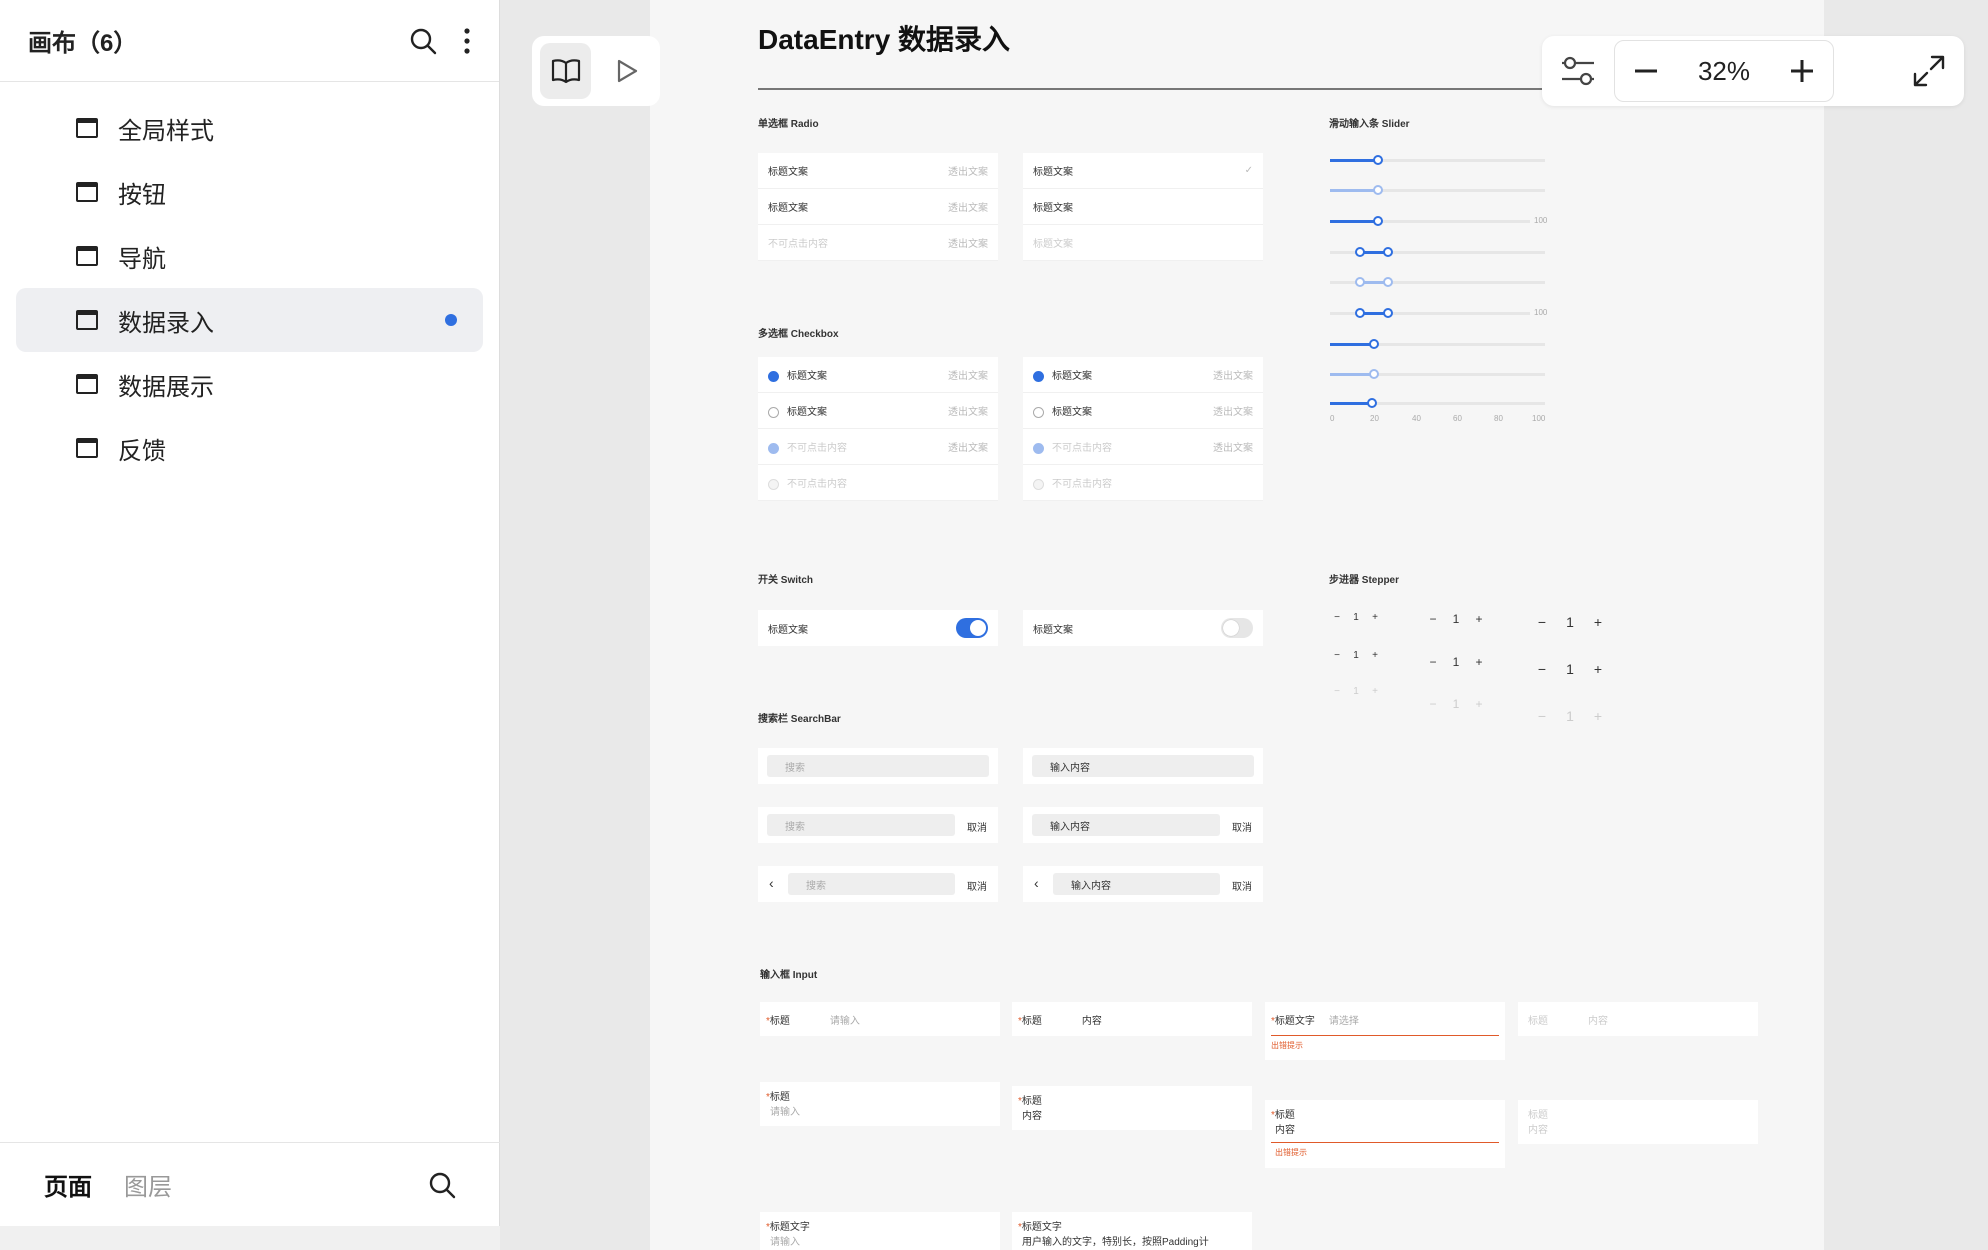 Image resolution: width=1988 pixels, height=1250 pixels. I want to click on sliders-icon, so click(1578, 71).